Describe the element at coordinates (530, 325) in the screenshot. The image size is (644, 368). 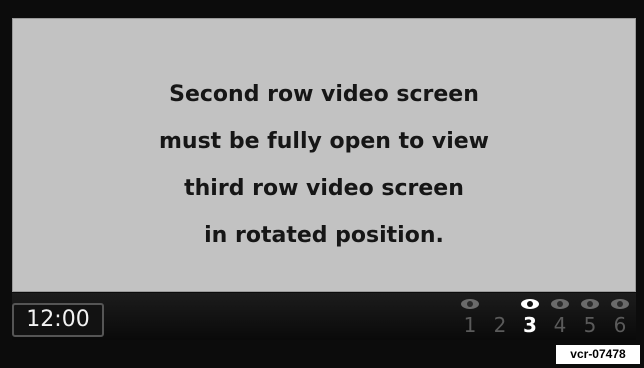
I see `channel-number: 3` at that location.